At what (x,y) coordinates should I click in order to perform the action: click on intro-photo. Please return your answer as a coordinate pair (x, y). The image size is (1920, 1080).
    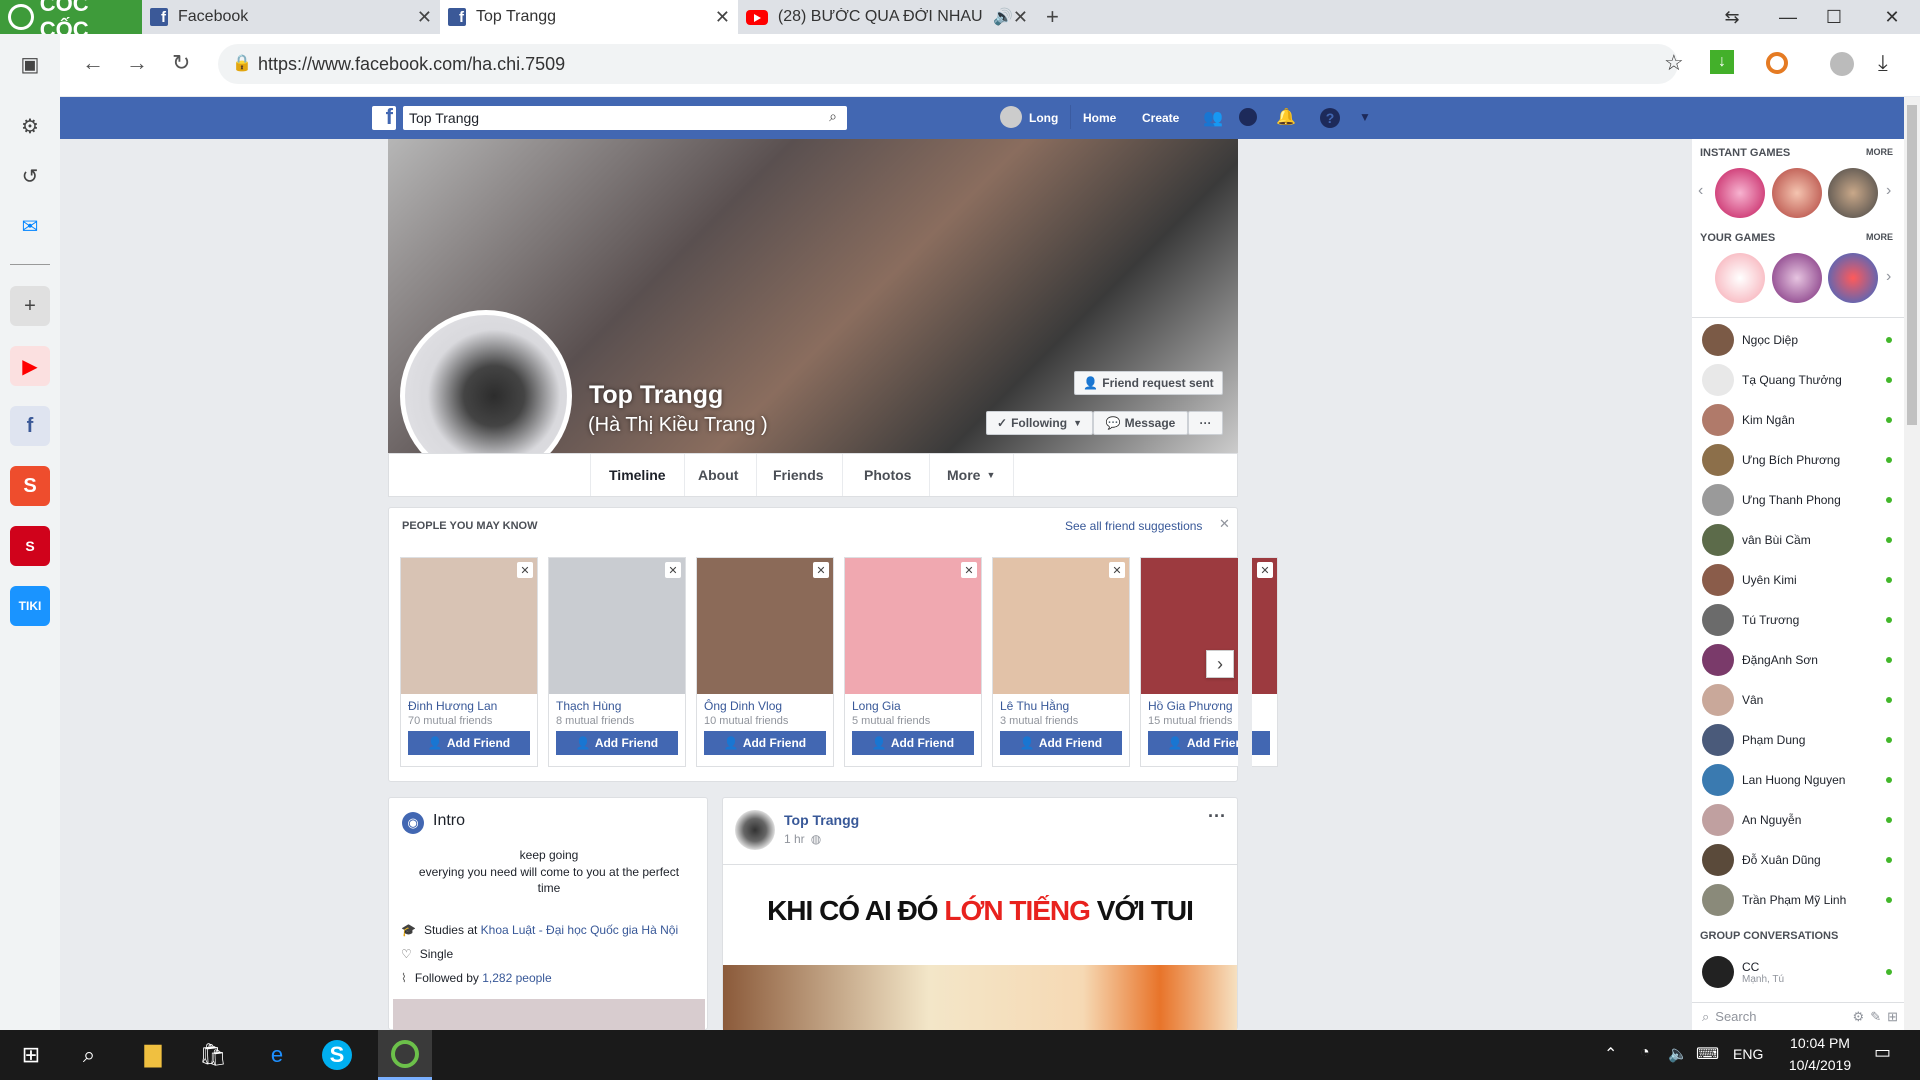
    Looking at the image, I should click on (549, 1015).